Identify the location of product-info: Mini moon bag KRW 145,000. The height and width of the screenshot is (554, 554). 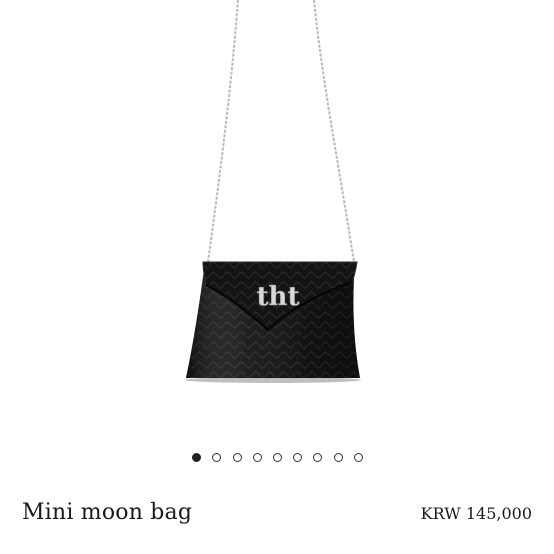
(277, 512).